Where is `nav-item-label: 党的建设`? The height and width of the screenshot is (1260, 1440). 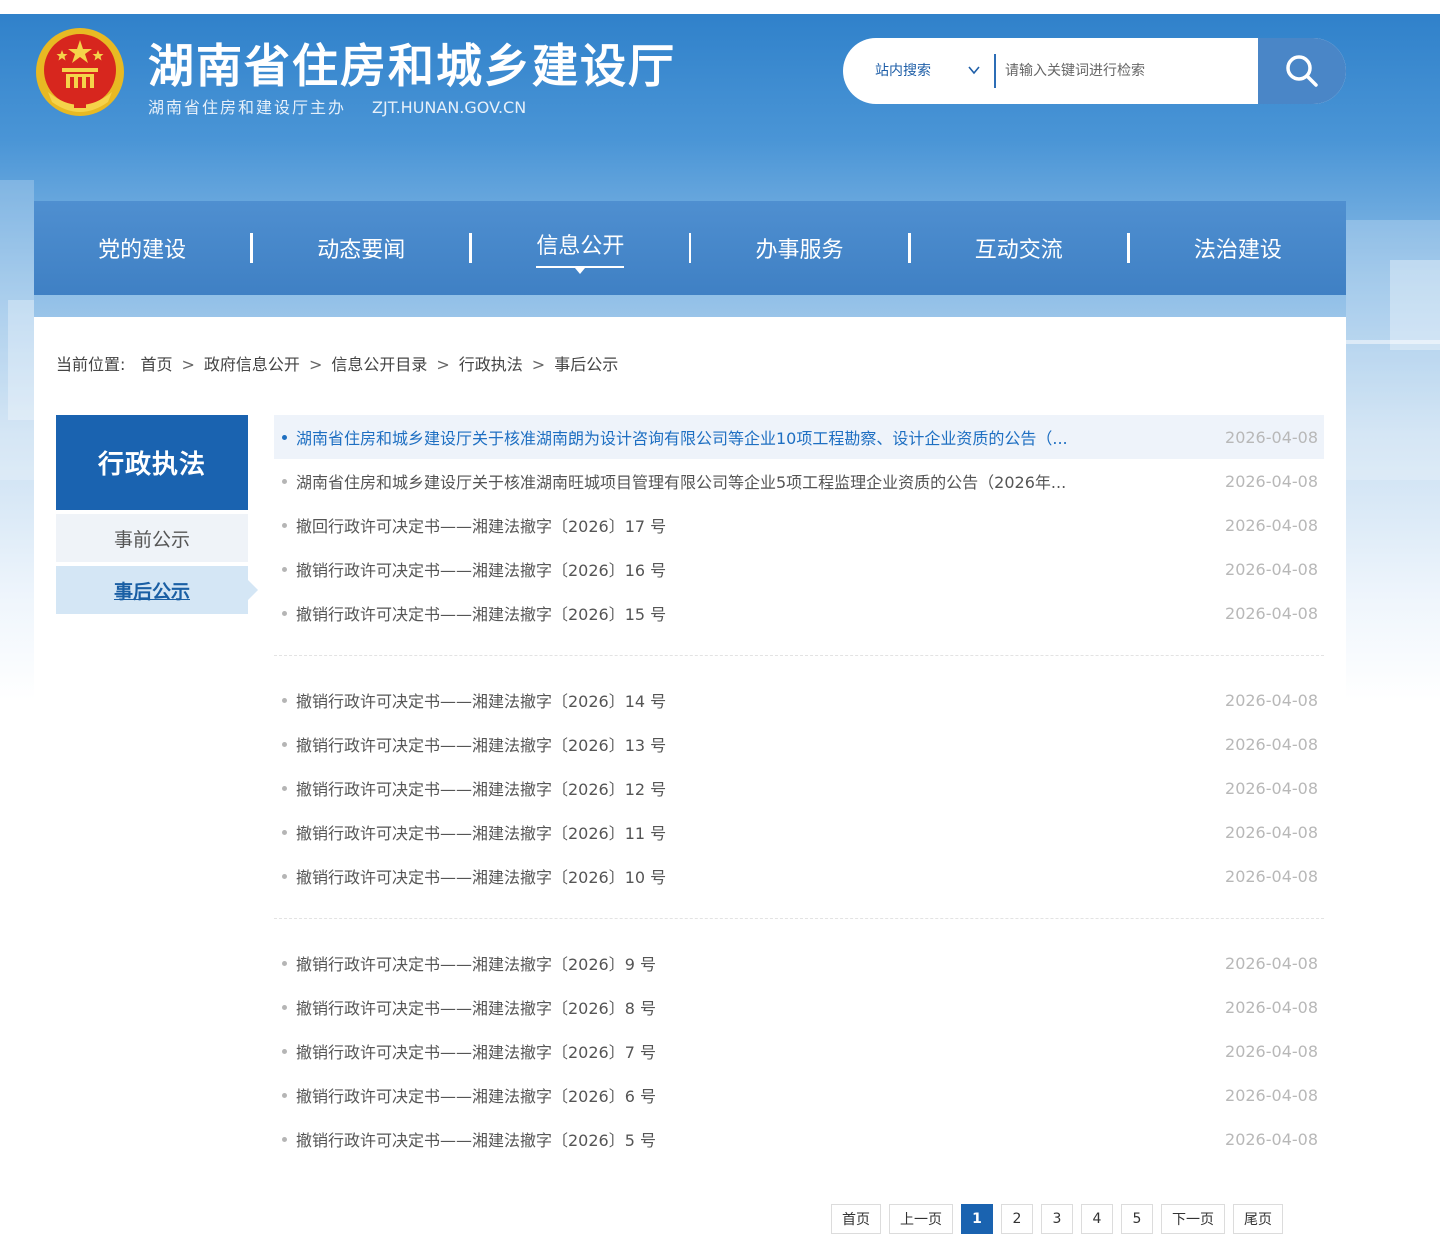 nav-item-label: 党的建设 is located at coordinates (142, 250).